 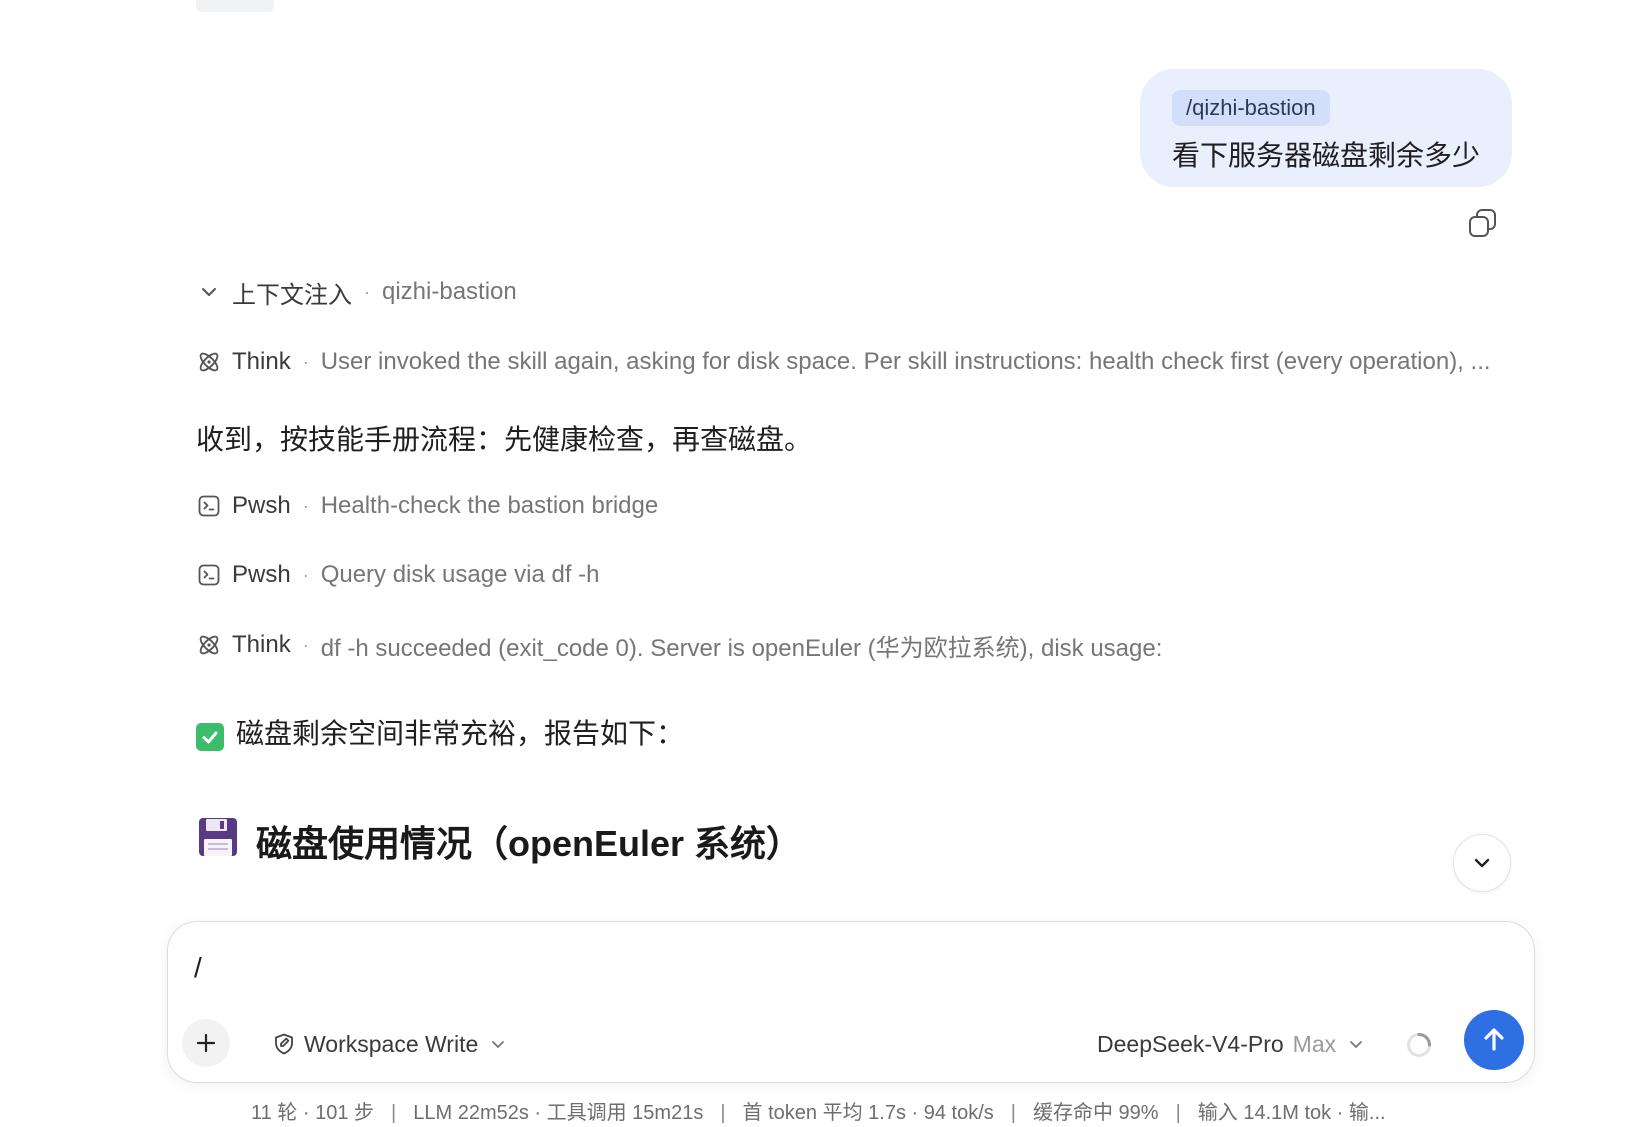 I want to click on disk-usage-heading: 磁盘使用情况（openEuler 系统）, so click(x=500, y=841).